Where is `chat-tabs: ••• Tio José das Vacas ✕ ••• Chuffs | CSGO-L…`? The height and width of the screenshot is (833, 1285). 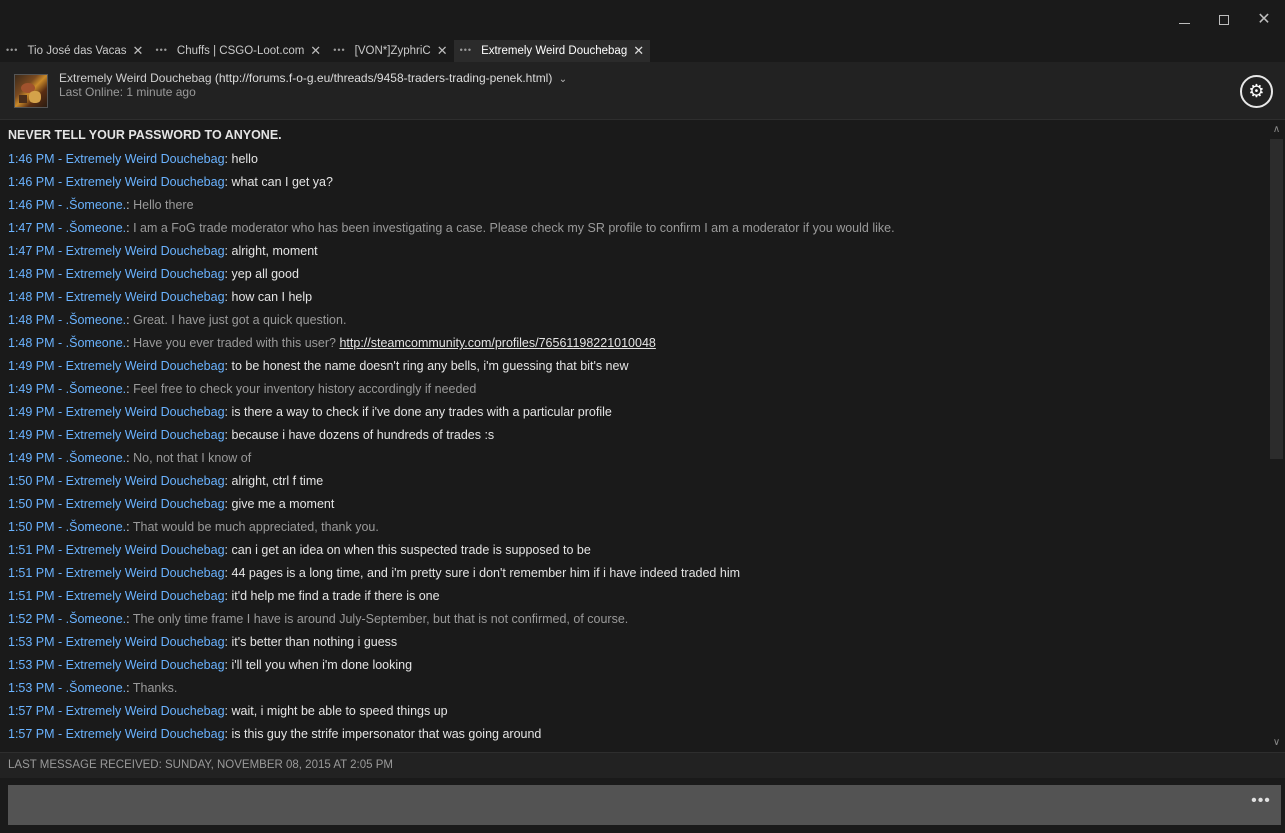
chat-tabs: ••• Tio José das Vacas ✕ ••• Chuffs | CSGO-L… is located at coordinates (642, 51).